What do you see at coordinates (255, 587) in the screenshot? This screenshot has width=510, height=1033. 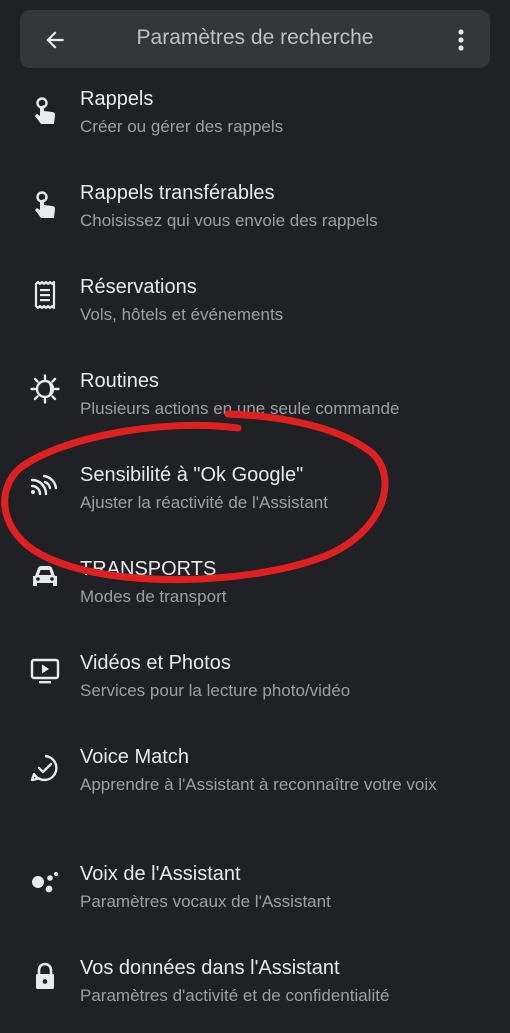 I see `list-item-transports: TRANSPORTS Modes de transport` at bounding box center [255, 587].